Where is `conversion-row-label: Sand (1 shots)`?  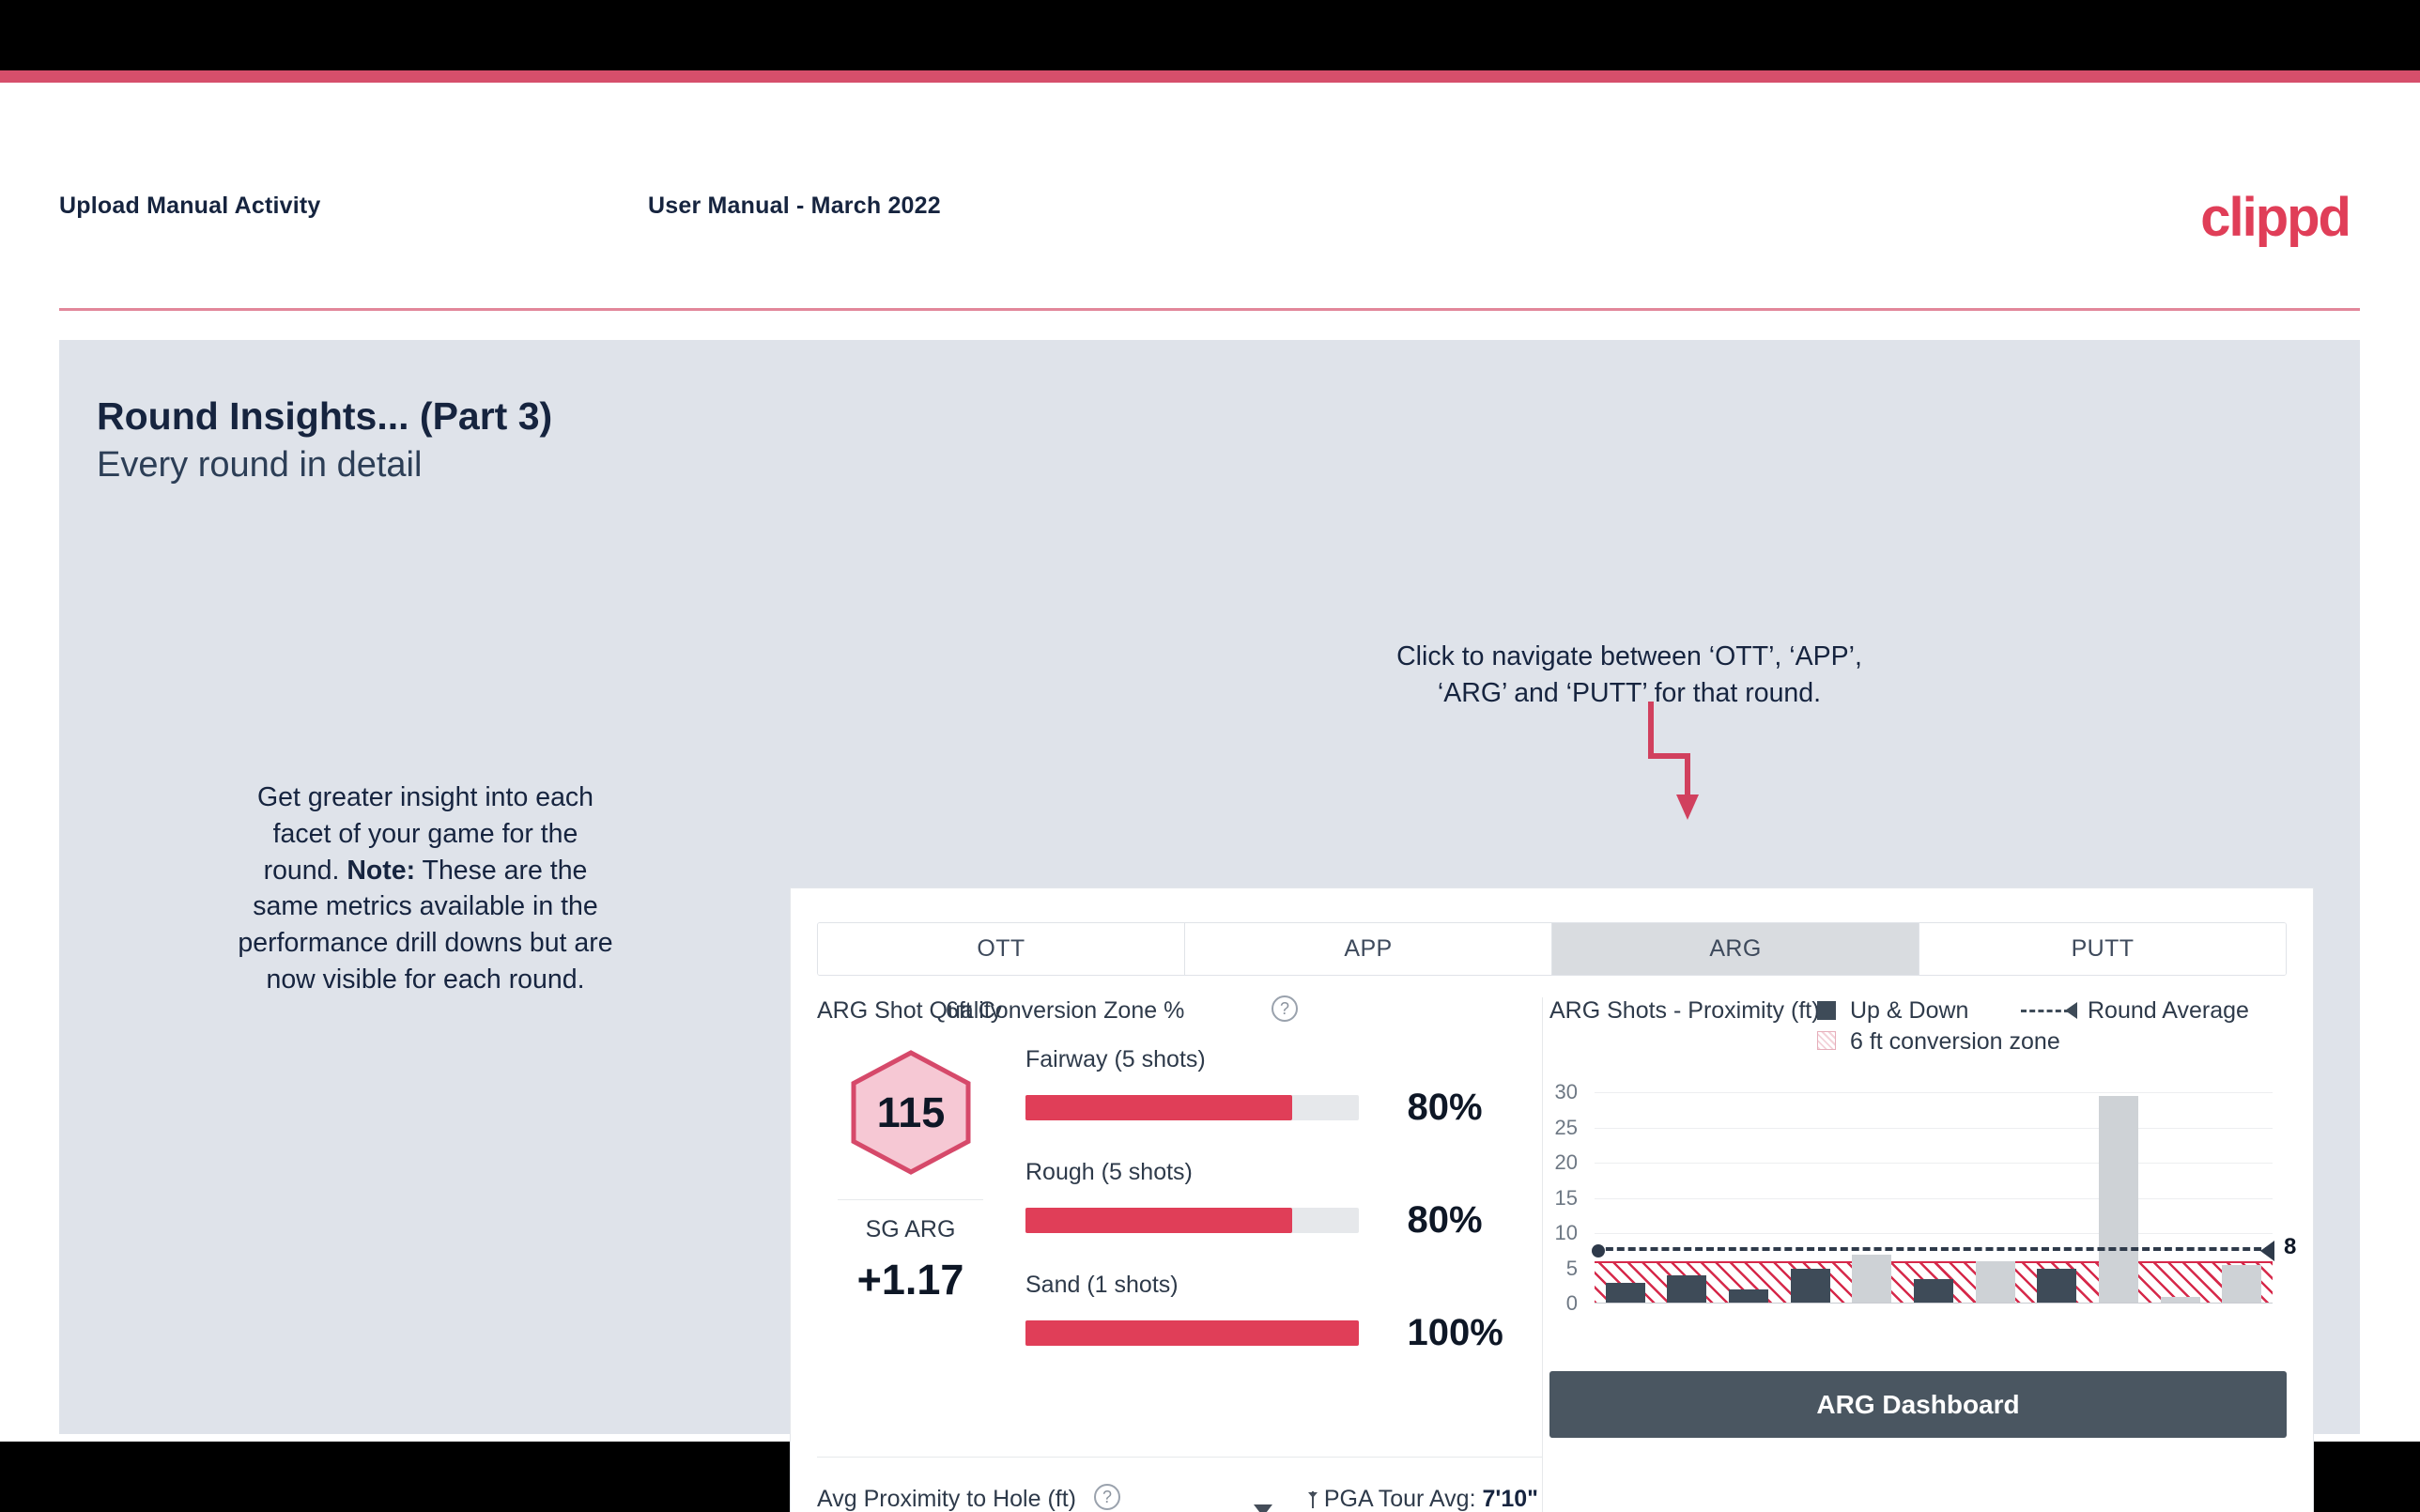
conversion-row-label: Sand (1 shots) is located at coordinates (1102, 1285).